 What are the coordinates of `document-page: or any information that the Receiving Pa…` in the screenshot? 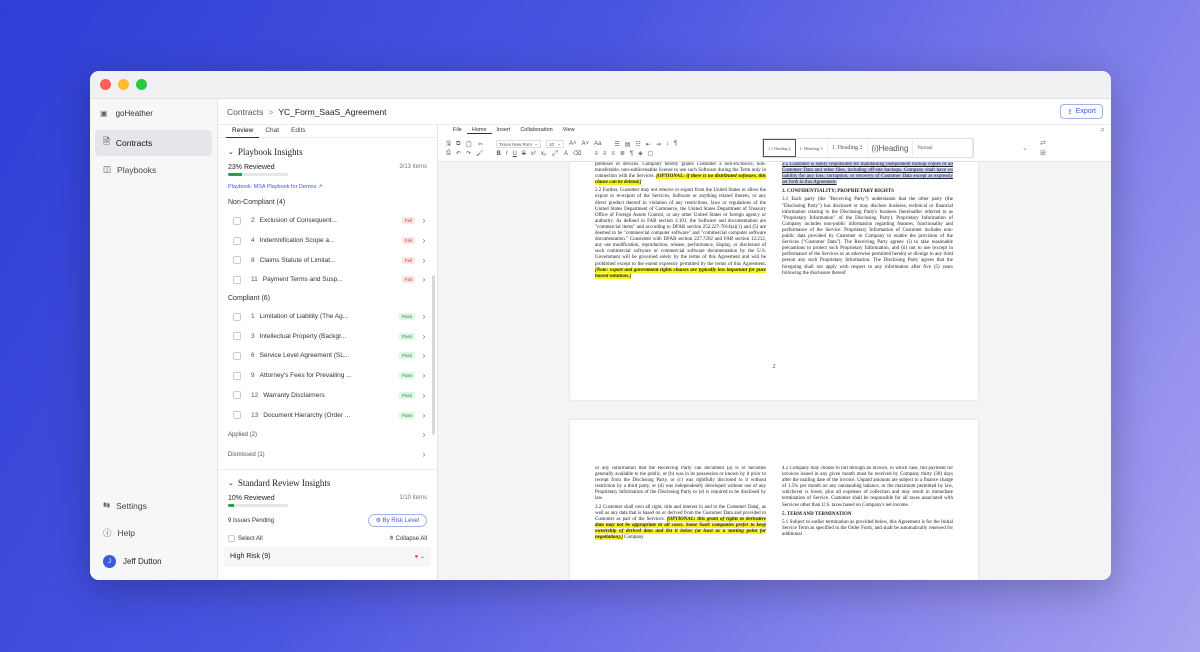 It's located at (774, 500).